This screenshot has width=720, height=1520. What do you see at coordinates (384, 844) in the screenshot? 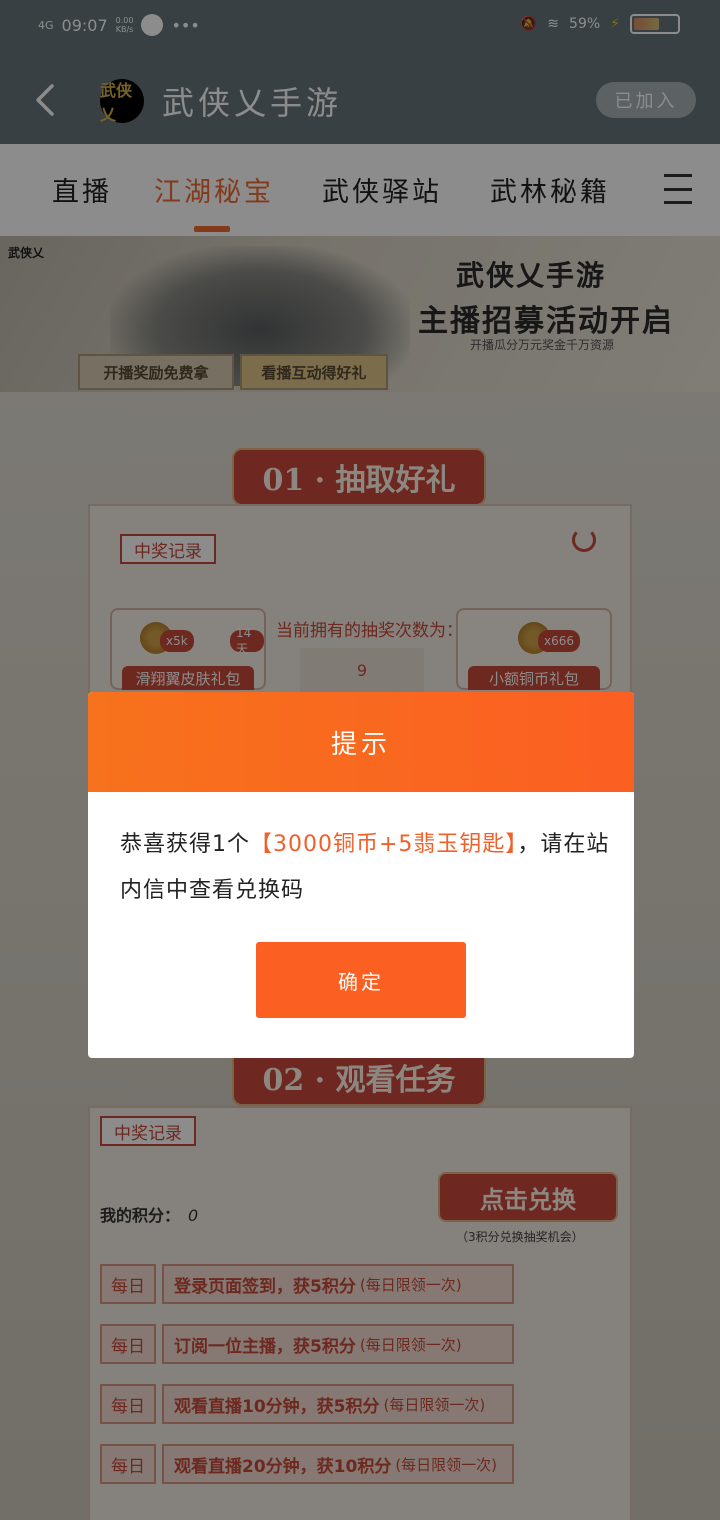
I see `reward-highlight: 【3000铜币+5翡玉钥匙】` at bounding box center [384, 844].